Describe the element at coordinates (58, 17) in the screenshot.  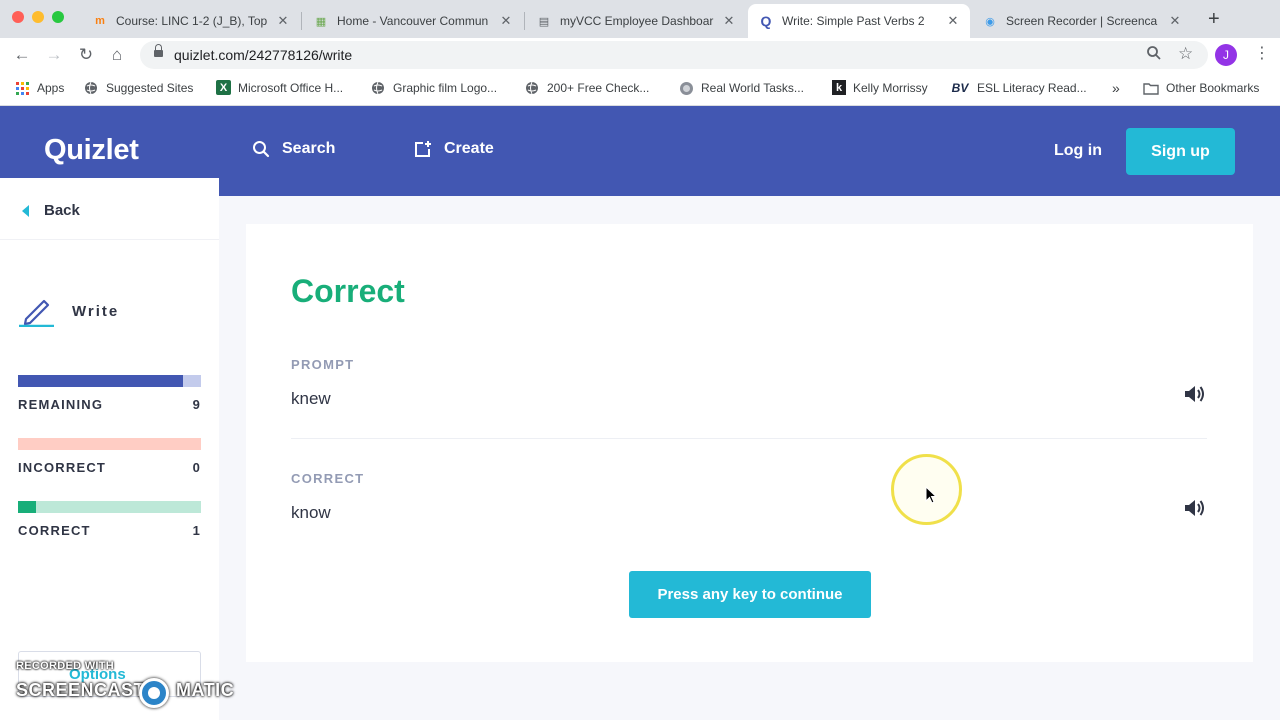
I see `window-zoom-button` at that location.